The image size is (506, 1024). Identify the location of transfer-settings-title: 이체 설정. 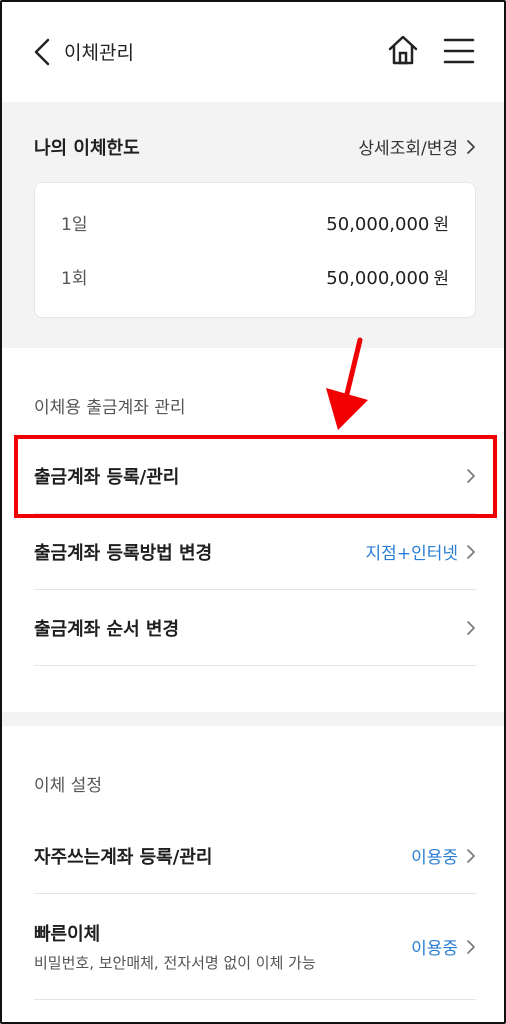
(68, 786).